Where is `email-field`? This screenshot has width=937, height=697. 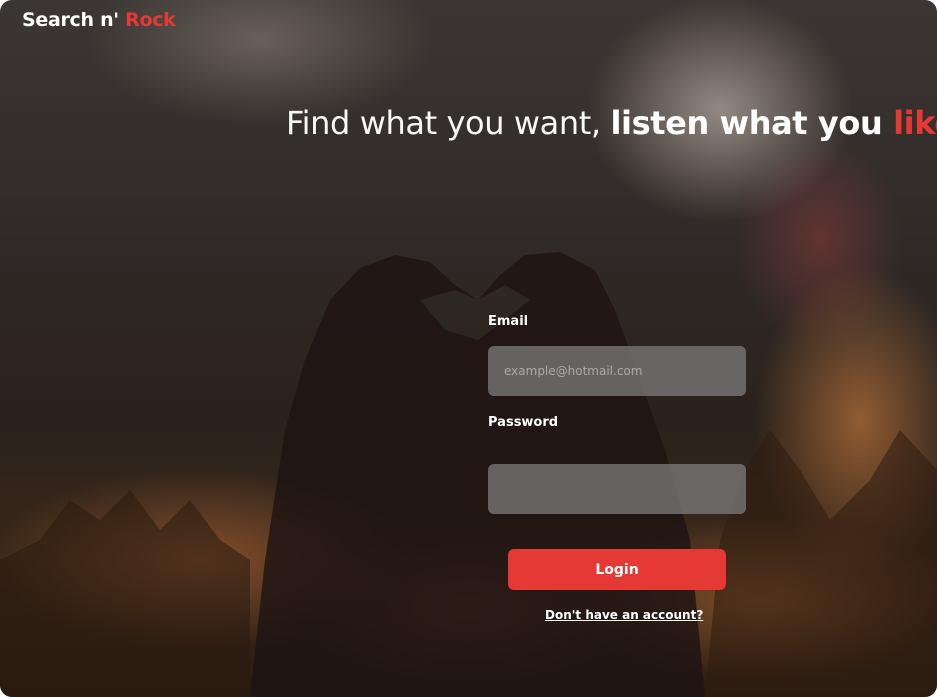 email-field is located at coordinates (617, 371).